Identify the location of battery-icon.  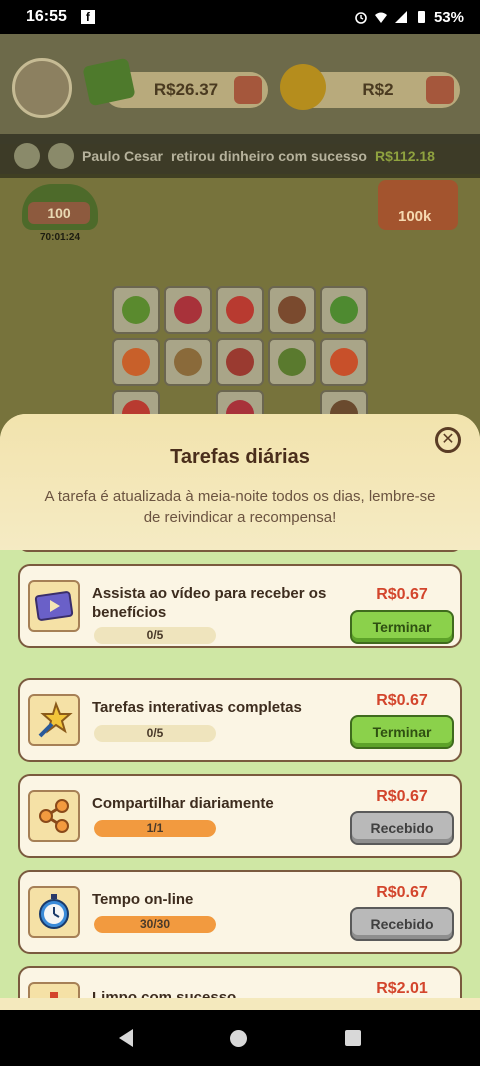
(421, 17).